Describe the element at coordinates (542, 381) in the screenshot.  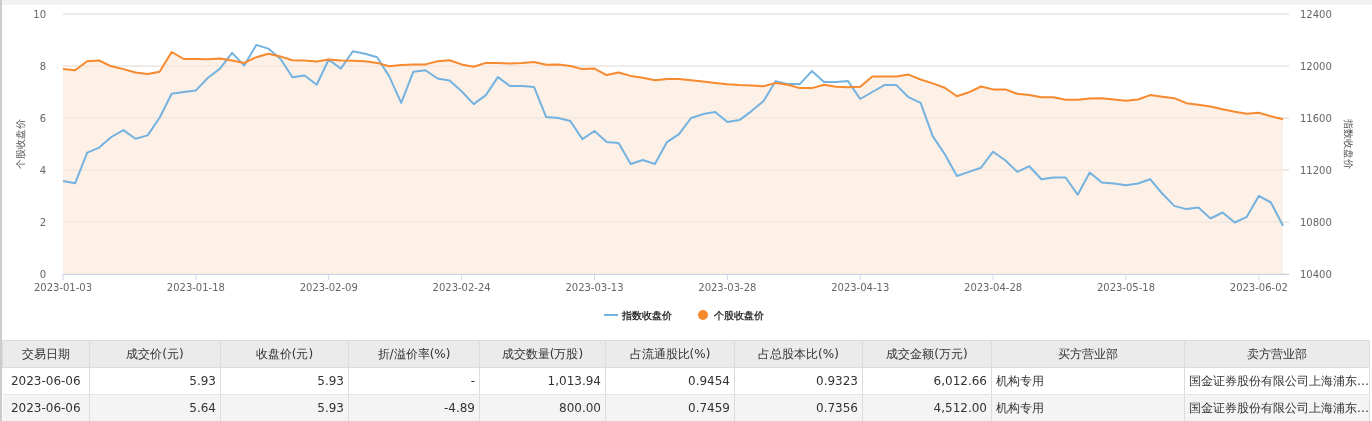
I see `table-cell: 1,013.94` at that location.